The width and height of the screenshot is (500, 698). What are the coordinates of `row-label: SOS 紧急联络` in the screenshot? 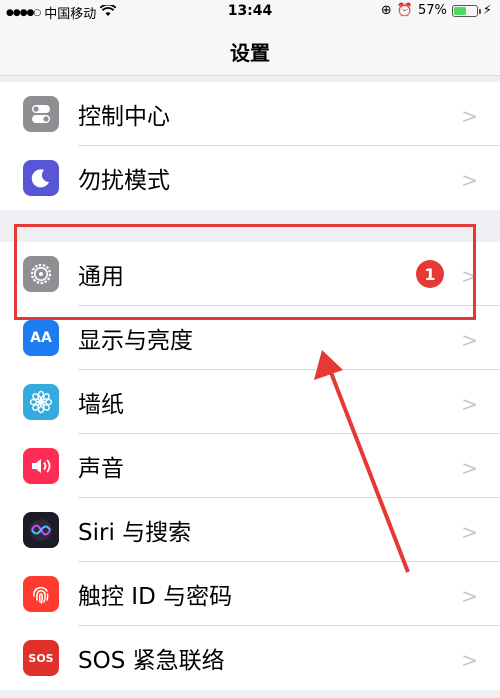 It's located at (151, 661).